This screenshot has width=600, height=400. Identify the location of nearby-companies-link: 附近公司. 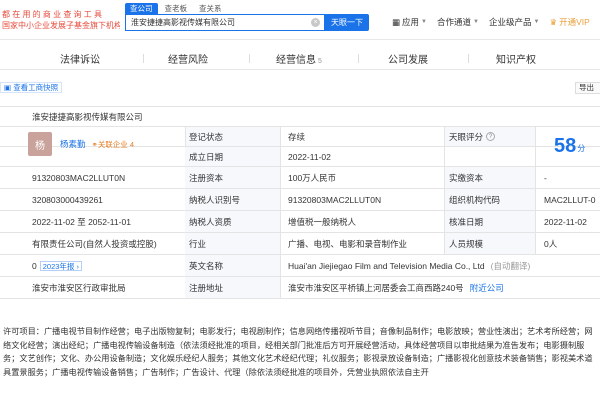
(487, 288).